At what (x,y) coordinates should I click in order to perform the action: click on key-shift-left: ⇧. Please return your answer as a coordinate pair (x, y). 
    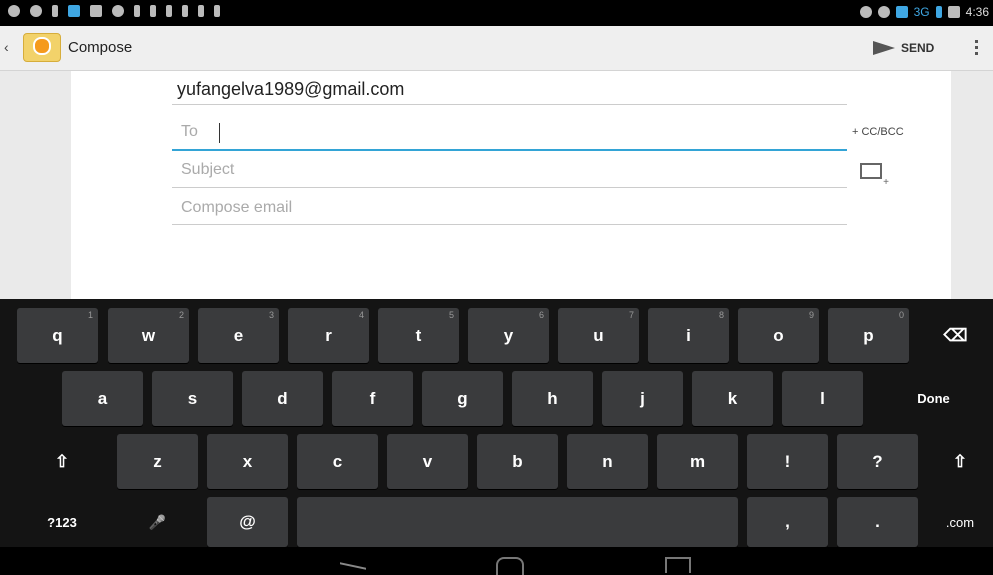
    Looking at the image, I should click on (62, 461).